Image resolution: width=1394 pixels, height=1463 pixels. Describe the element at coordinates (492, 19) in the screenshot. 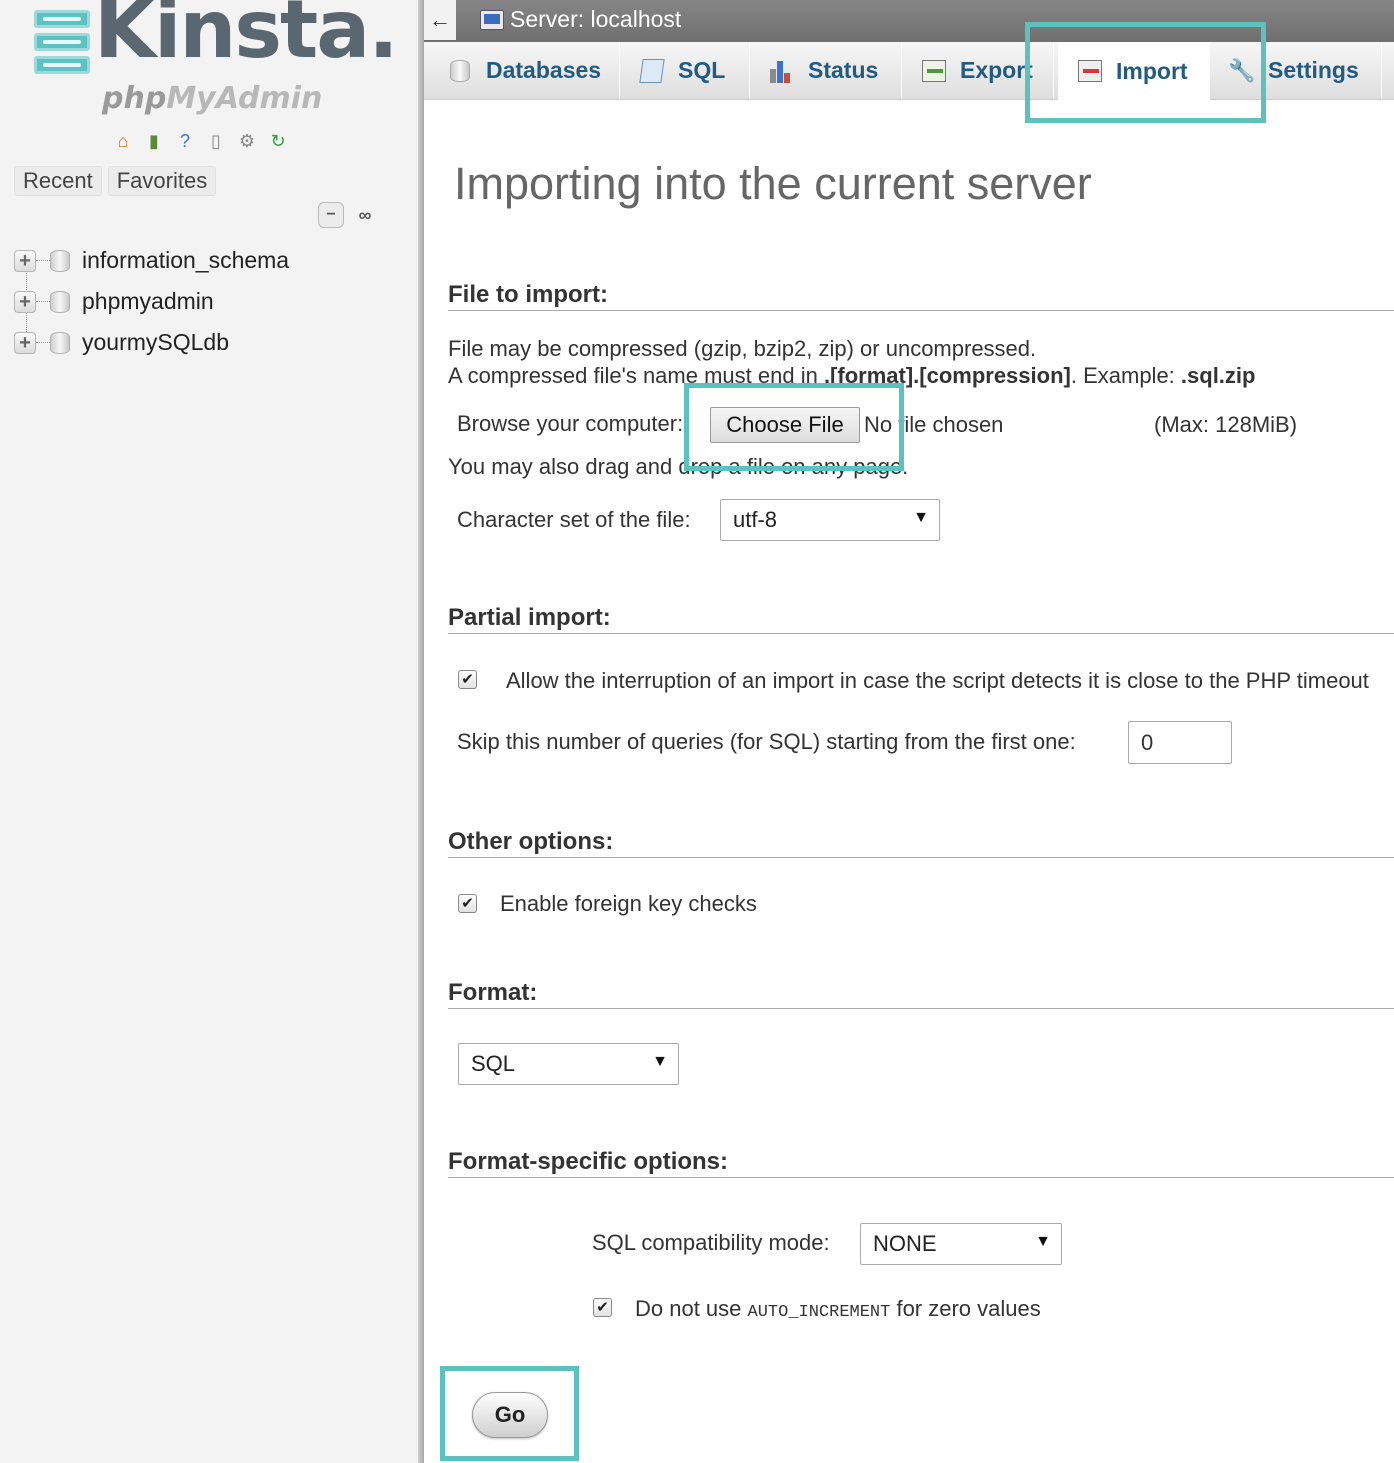

I see `server-icon` at that location.